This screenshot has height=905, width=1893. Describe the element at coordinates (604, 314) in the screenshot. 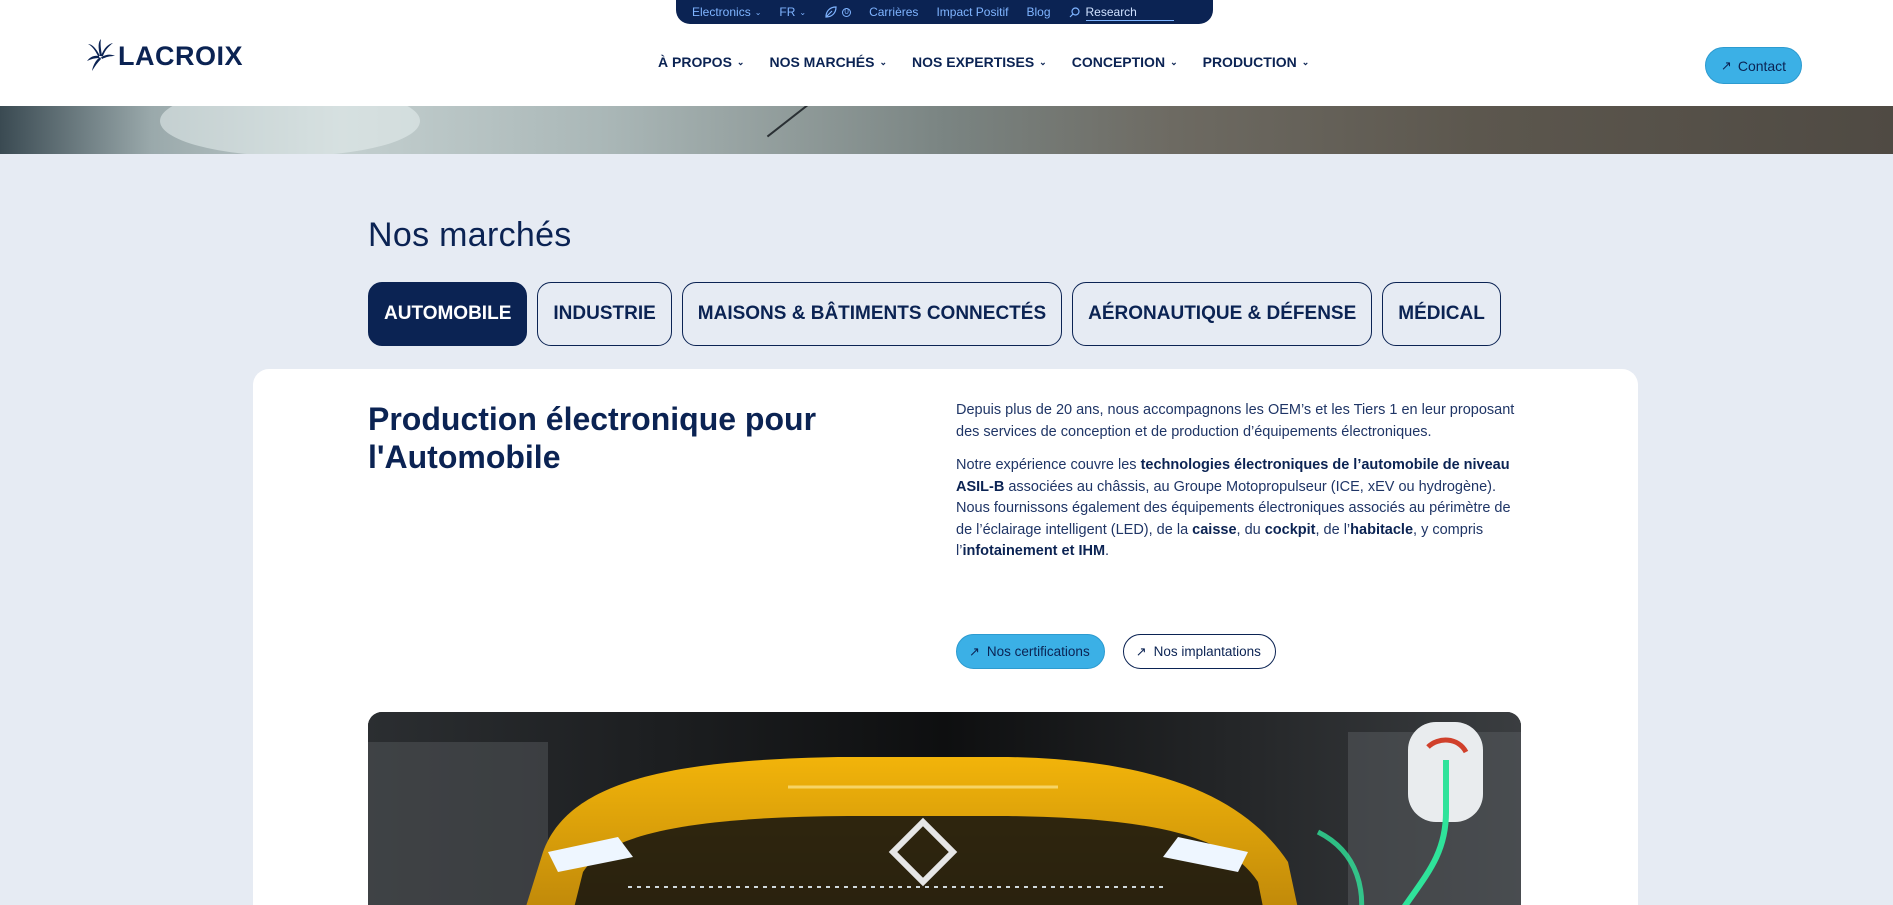

I see `tab-industrie: INDUSTRIE` at that location.